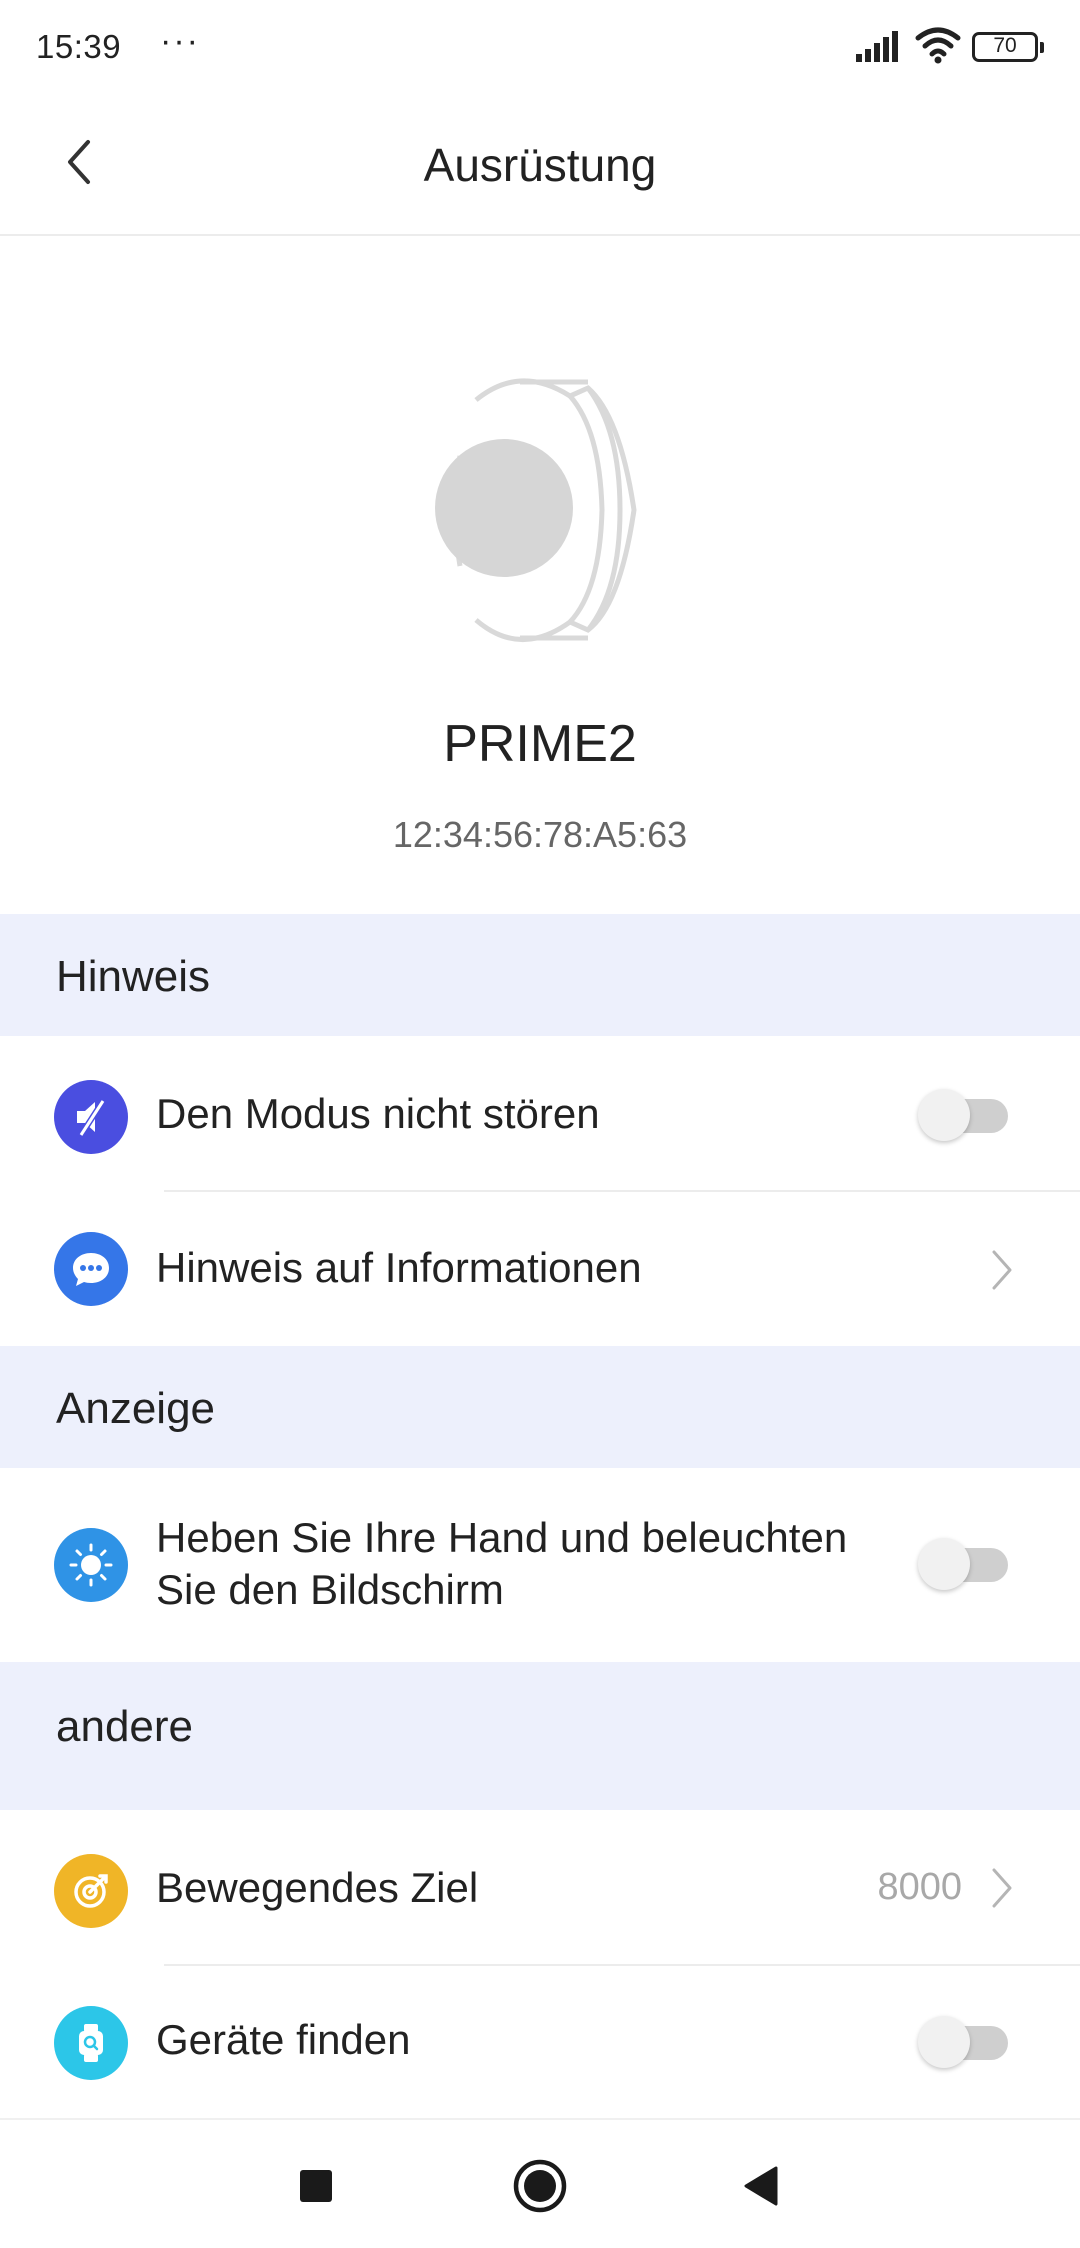 The height and width of the screenshot is (2248, 1080). What do you see at coordinates (540, 975) in the screenshot?
I see `section-header-hinweis: Hinweis` at bounding box center [540, 975].